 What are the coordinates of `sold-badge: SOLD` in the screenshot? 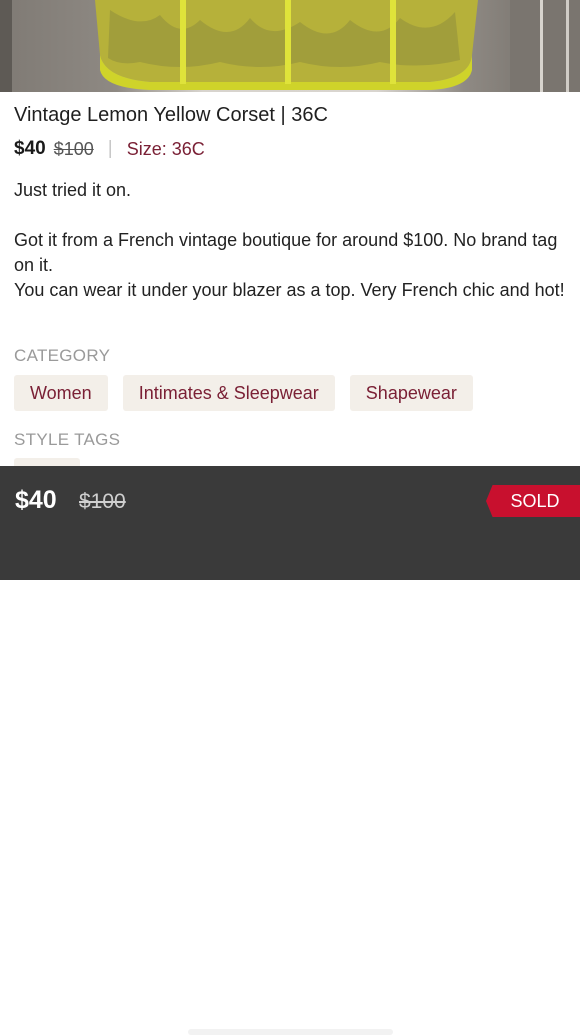 It's located at (533, 501).